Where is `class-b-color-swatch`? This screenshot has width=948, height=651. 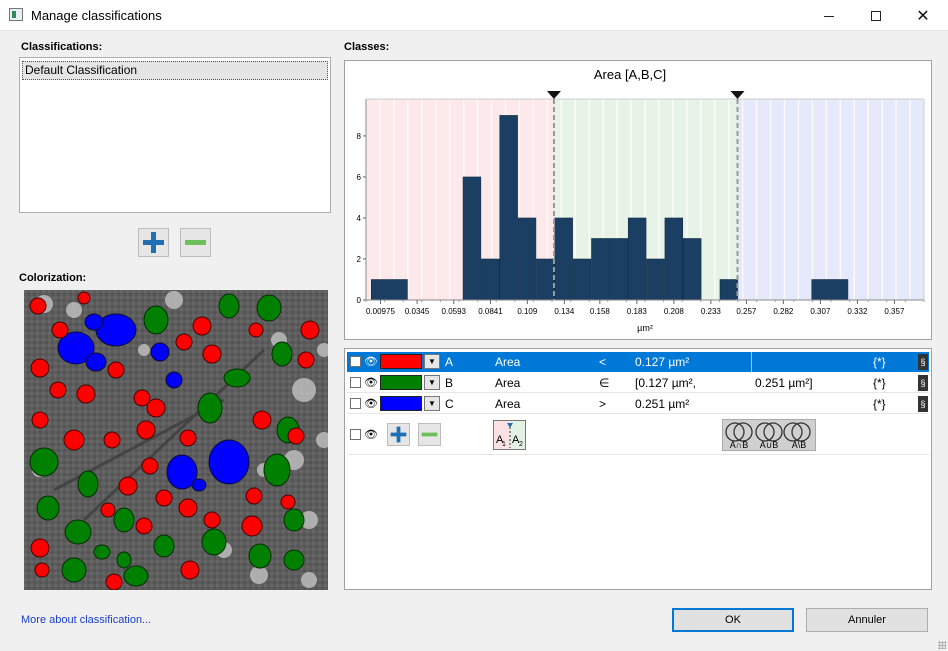
class-b-color-swatch is located at coordinates (401, 382).